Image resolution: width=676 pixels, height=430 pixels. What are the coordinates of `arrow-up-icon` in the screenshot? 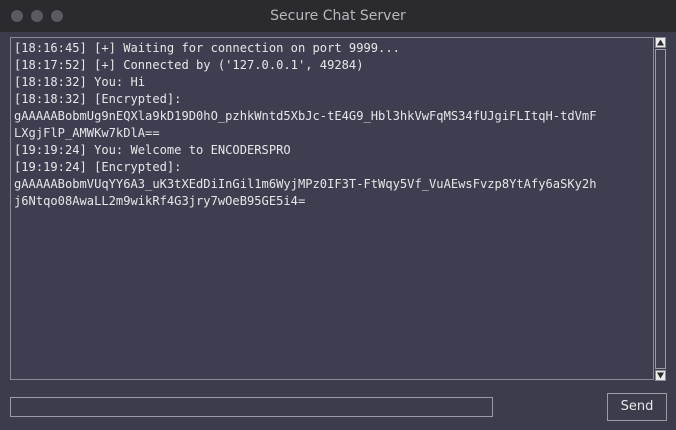 It's located at (660, 42).